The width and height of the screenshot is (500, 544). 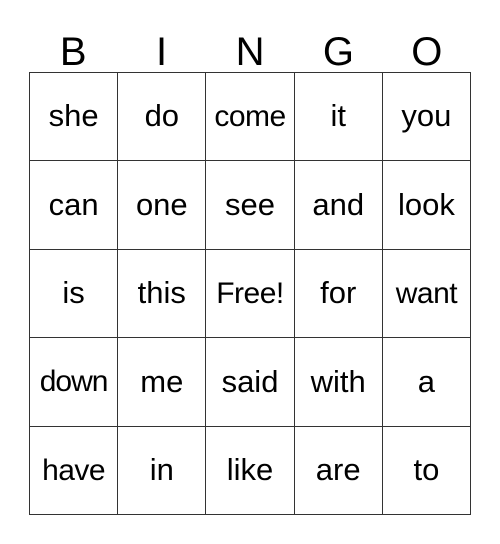 I want to click on bingo-cell: down, so click(x=74, y=382).